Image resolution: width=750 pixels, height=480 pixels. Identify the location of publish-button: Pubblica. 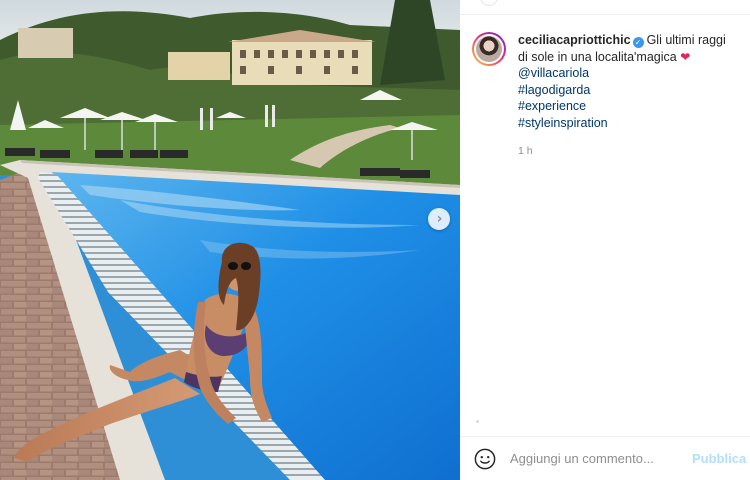
(719, 458).